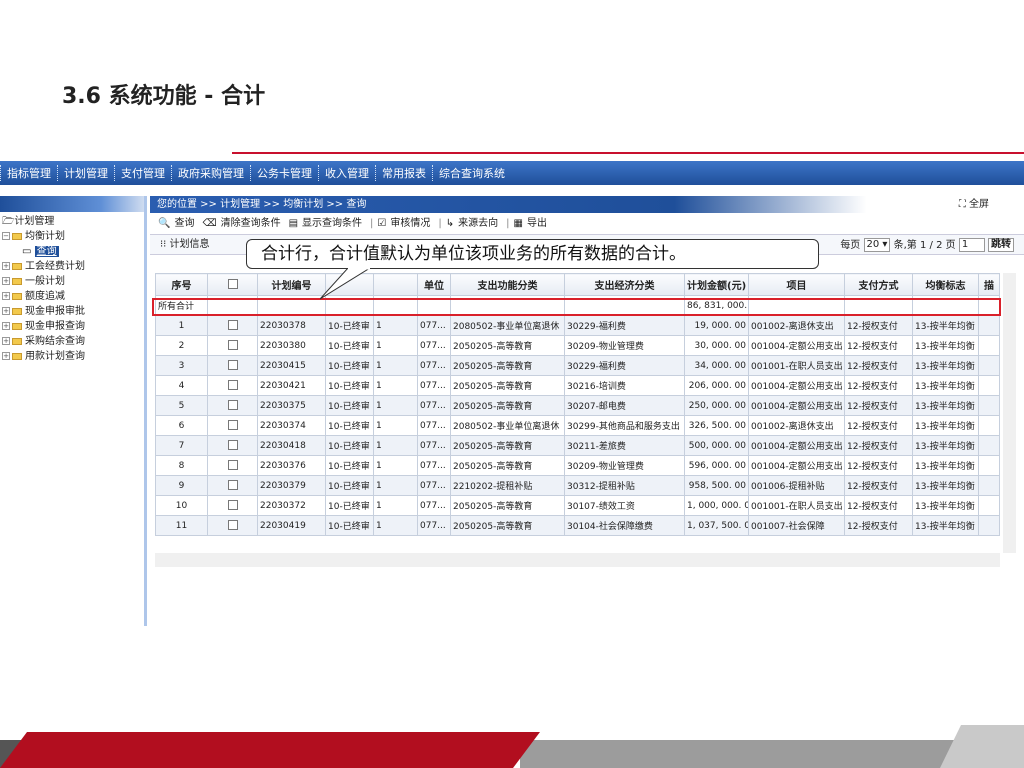  I want to click on top-menu-bar: 指标管理 计划管理 支付管理 政府采购管理 公务卡管理 收入管理 常用报表 综合查询系统, so click(512, 173).